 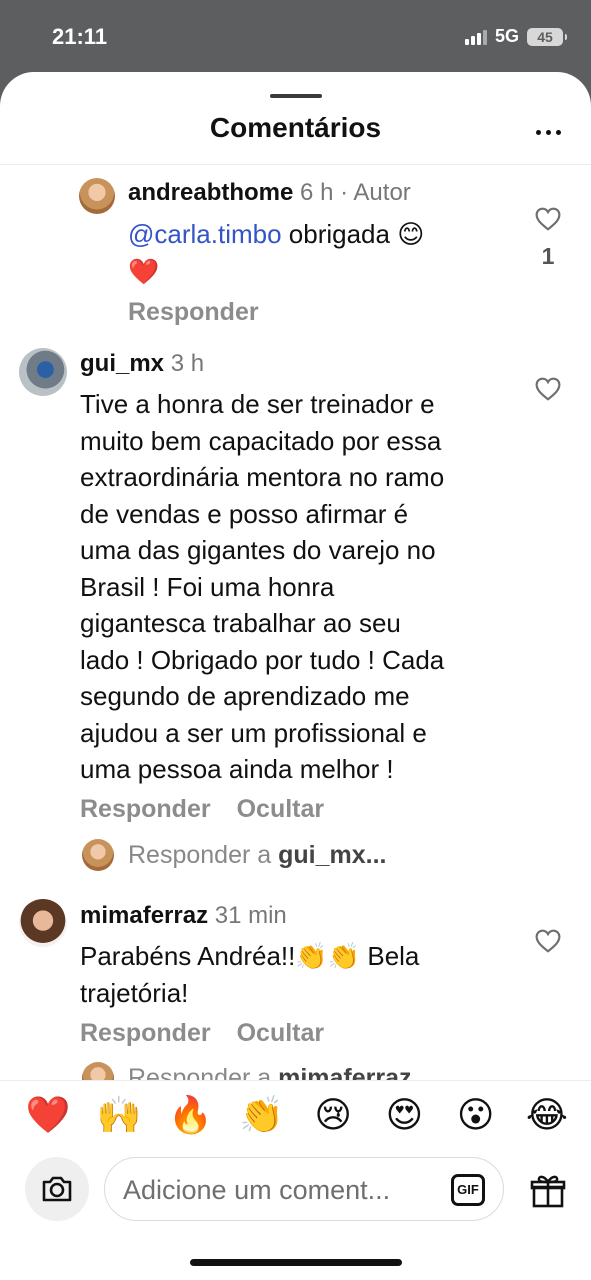 I want to click on comment-input: Adicione um coment... GIF, so click(x=304, y=1189).